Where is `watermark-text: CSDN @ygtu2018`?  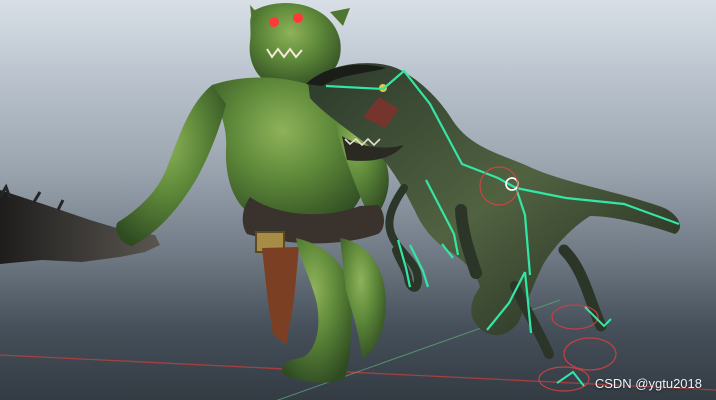 watermark-text: CSDN @ygtu2018 is located at coordinates (648, 383).